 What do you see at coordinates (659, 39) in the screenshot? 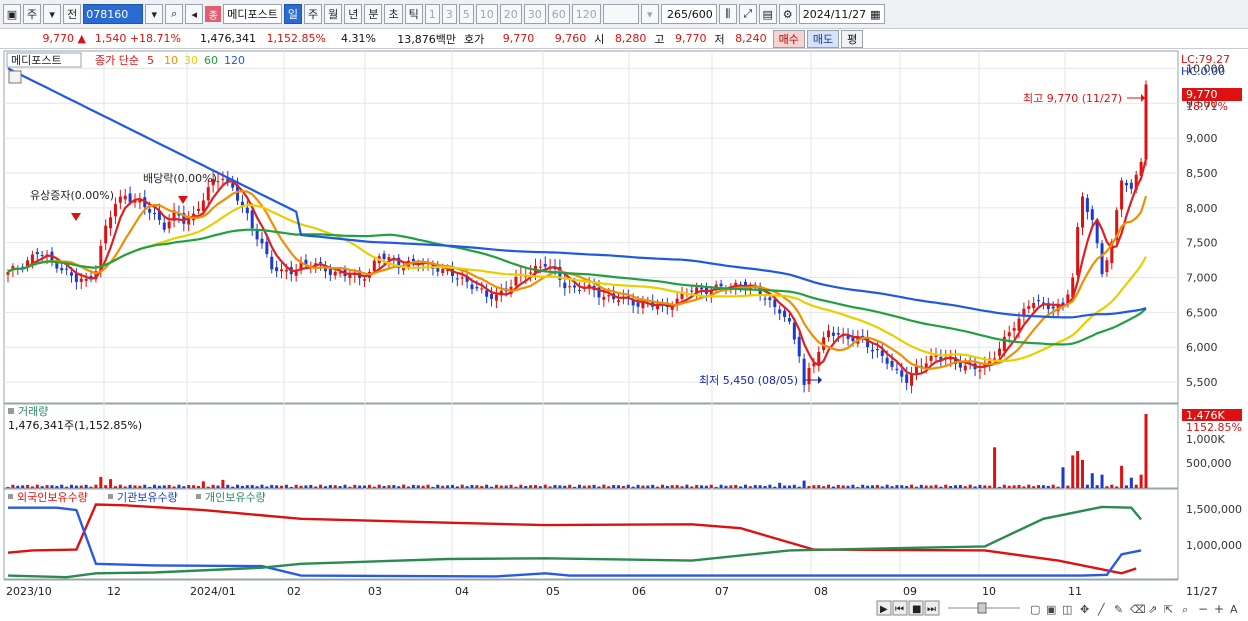
I see `high-label: 고` at bounding box center [659, 39].